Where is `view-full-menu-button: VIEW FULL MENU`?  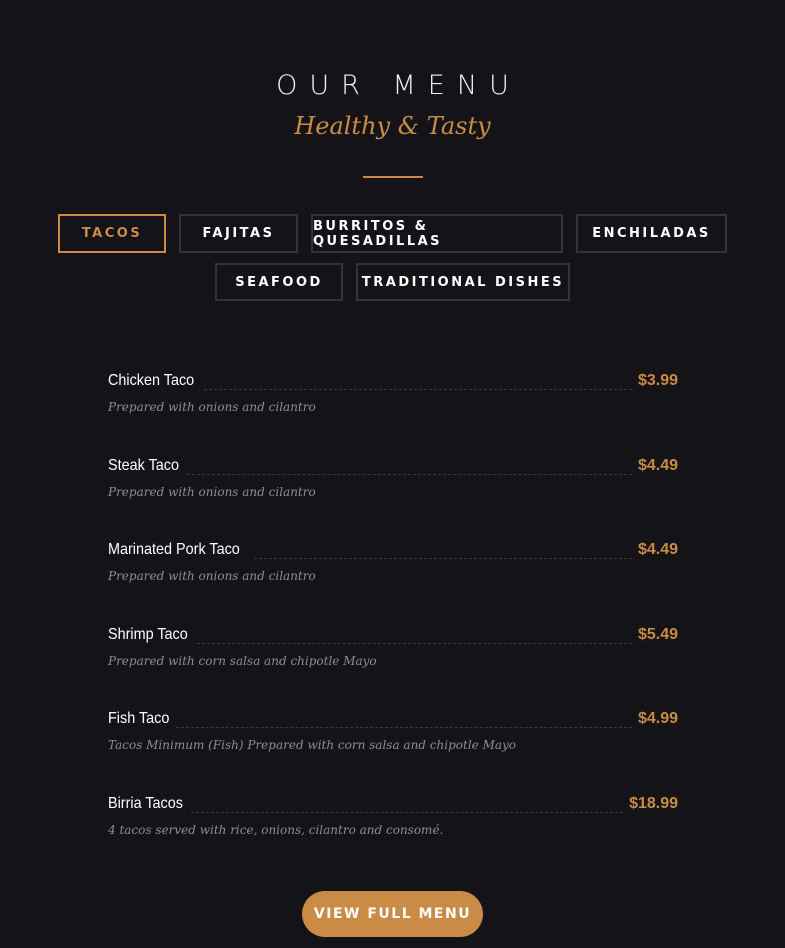 view-full-menu-button: VIEW FULL MENU is located at coordinates (392, 914).